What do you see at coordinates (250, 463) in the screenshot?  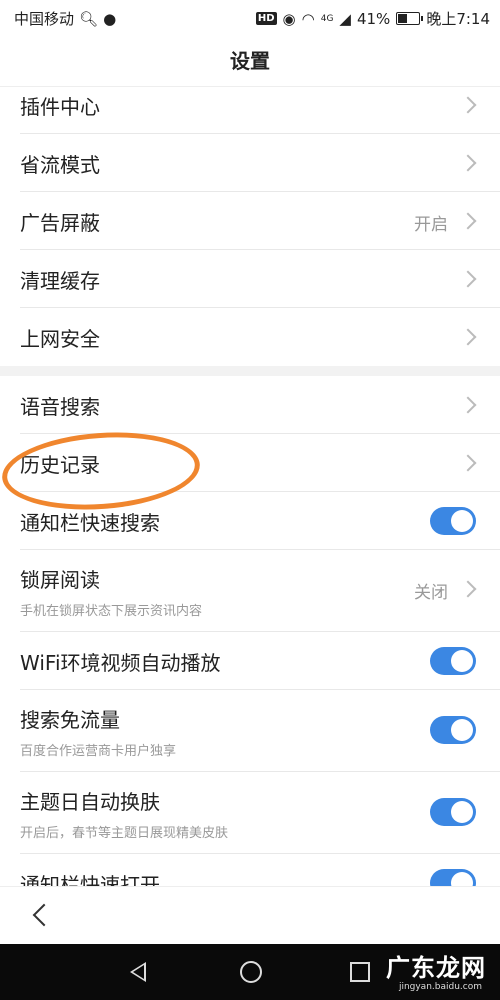 I see `settings-row: 历史记录` at bounding box center [250, 463].